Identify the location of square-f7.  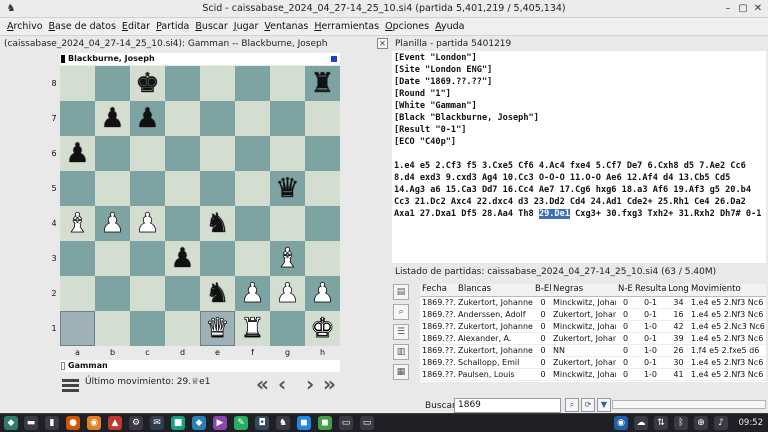
(252, 118).